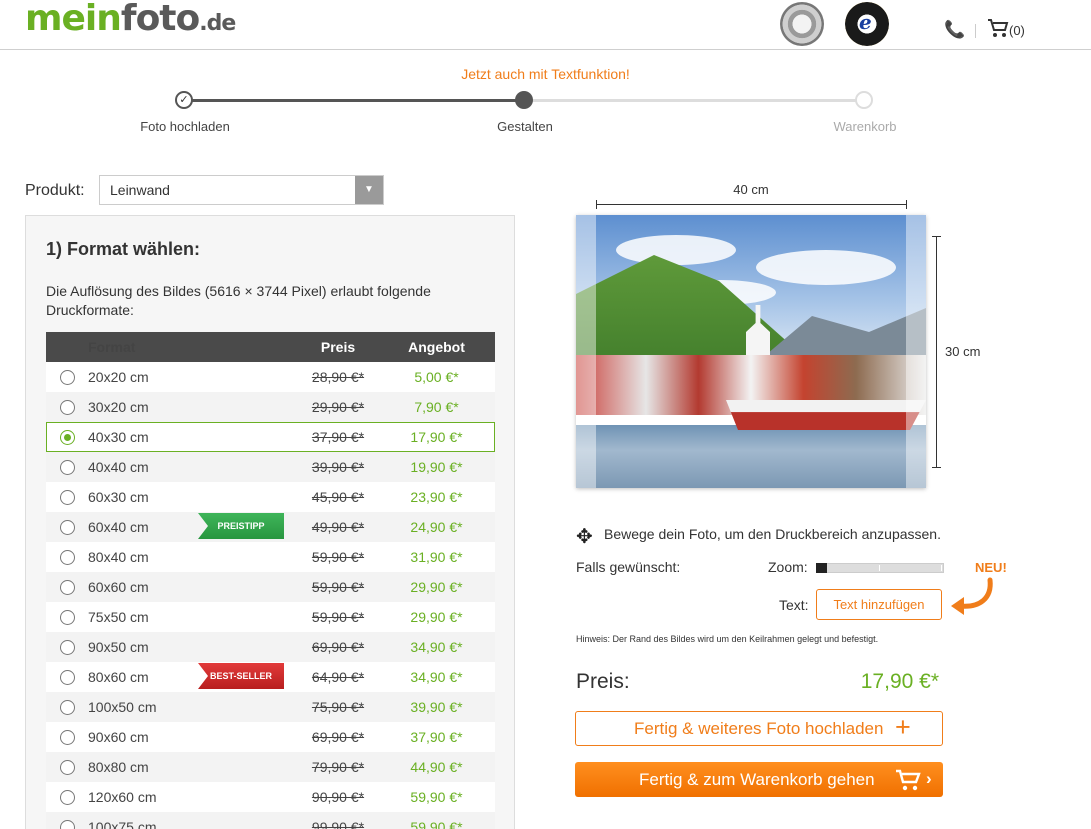 This screenshot has width=1091, height=829. Describe the element at coordinates (584, 537) in the screenshot. I see `move-arrows-icon: ✥` at that location.